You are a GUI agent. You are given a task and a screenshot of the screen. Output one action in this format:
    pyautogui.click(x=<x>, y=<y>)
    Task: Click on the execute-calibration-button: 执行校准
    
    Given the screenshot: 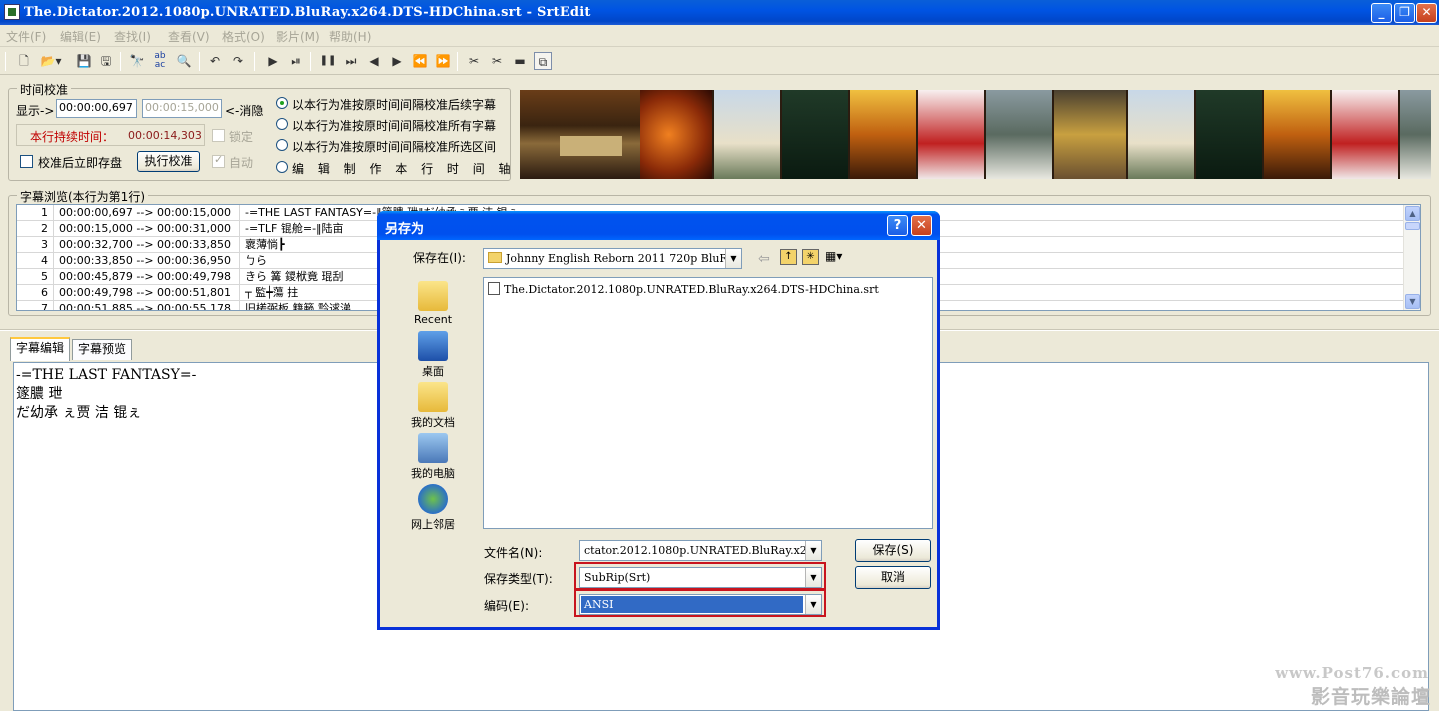 What is the action you would take?
    pyautogui.click(x=168, y=161)
    